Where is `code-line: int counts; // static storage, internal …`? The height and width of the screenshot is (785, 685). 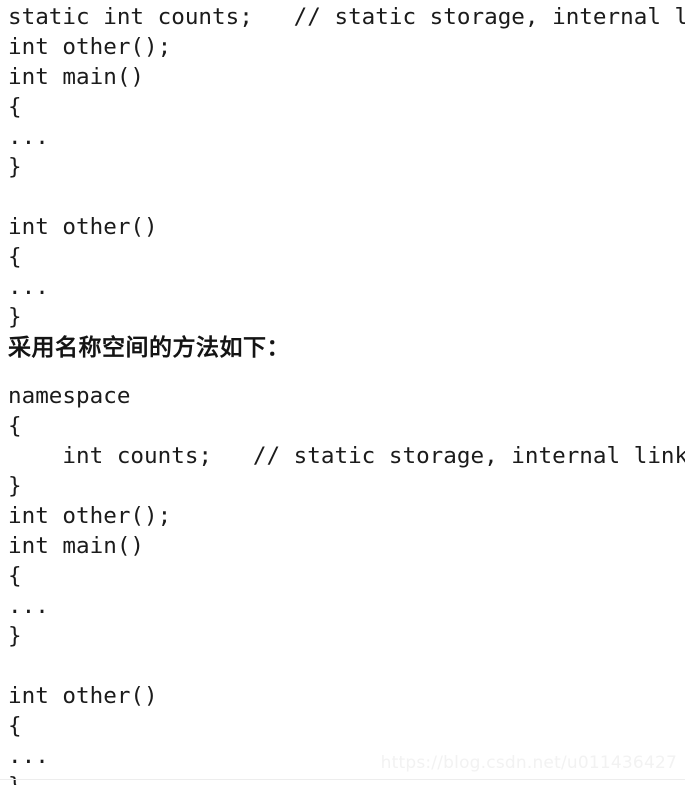
code-line: int counts; // static storage, internal … is located at coordinates (346, 456).